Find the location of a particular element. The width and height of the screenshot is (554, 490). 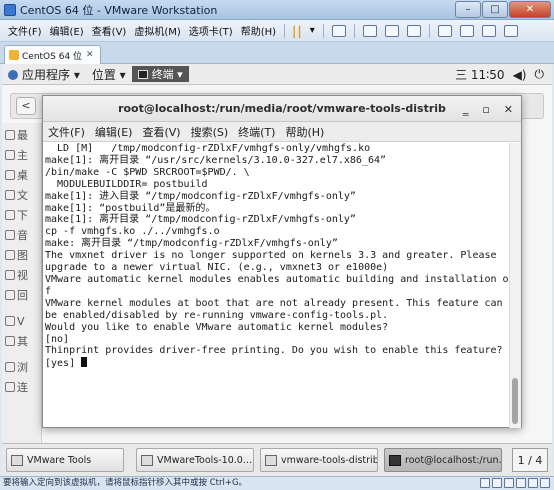

terminal-close-button: ✕ is located at coordinates (508, 109).